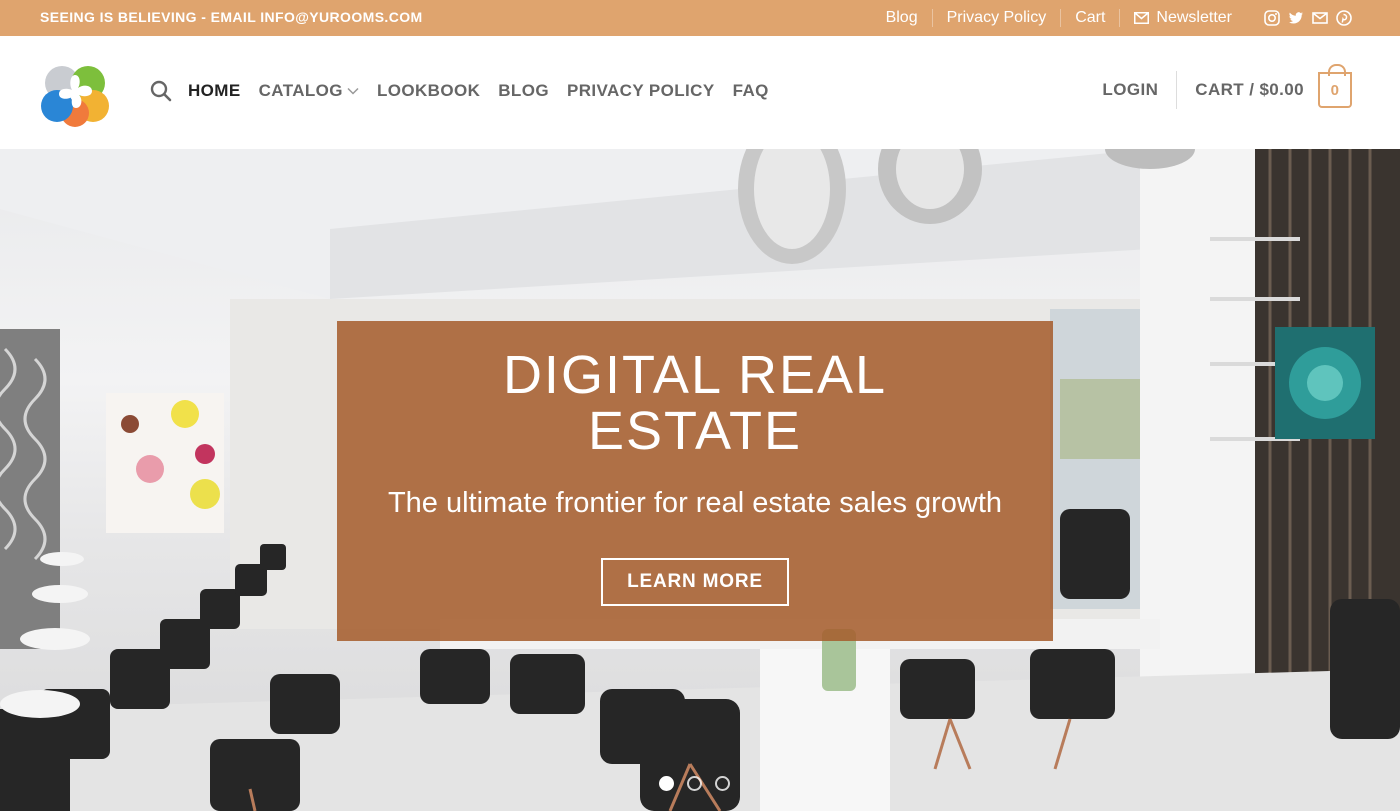  What do you see at coordinates (214, 91) in the screenshot?
I see `nav-home: HOME` at bounding box center [214, 91].